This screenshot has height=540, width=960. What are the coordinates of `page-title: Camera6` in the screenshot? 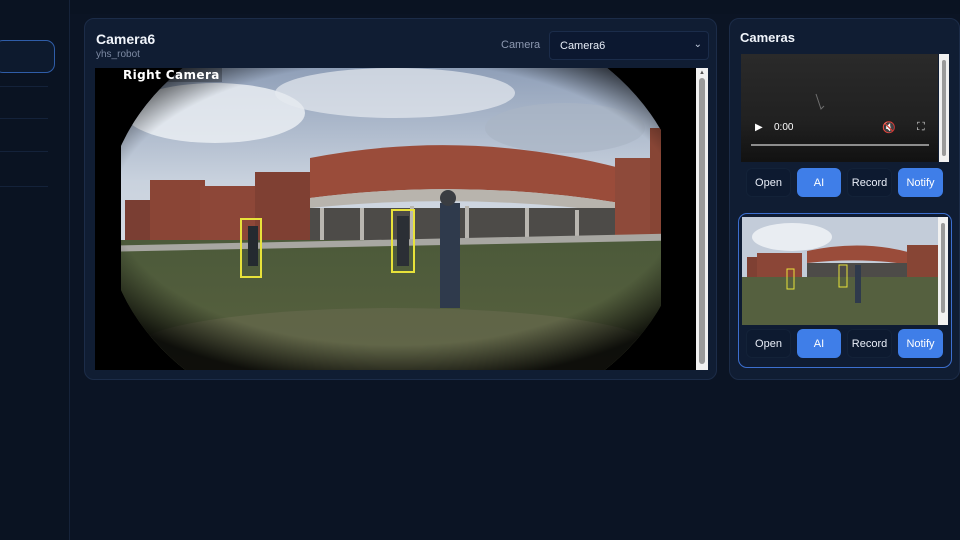 It's located at (126, 39).